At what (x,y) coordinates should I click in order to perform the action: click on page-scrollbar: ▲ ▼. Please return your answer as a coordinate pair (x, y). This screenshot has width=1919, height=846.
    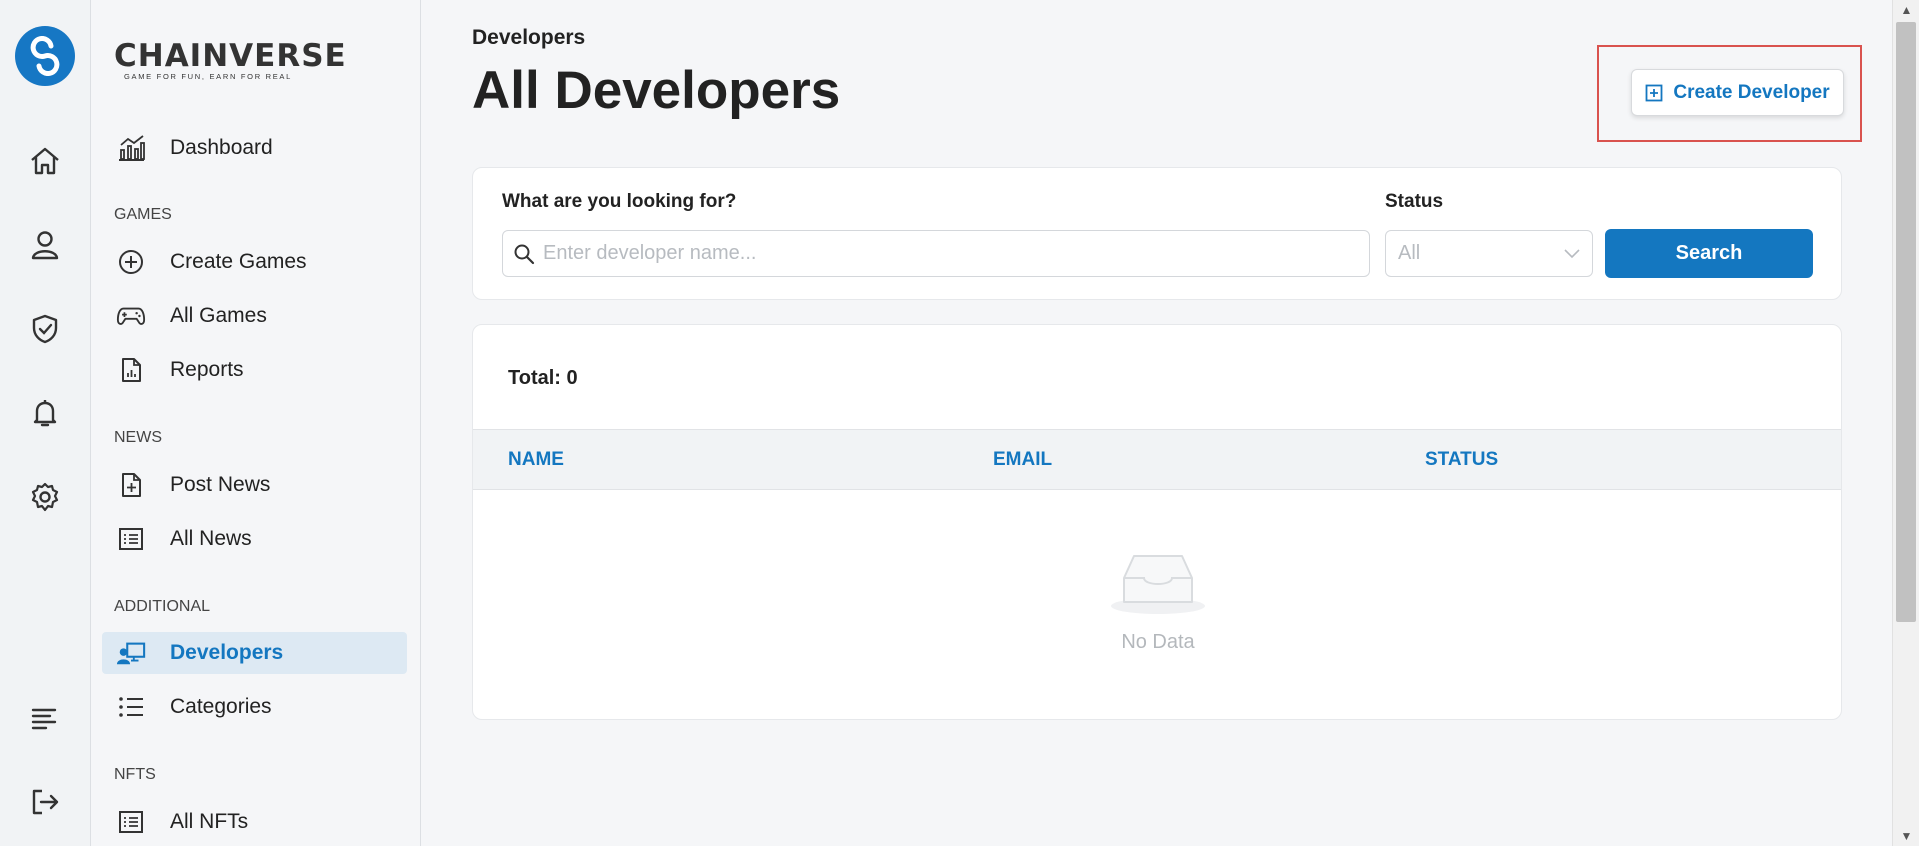
    Looking at the image, I should click on (1905, 423).